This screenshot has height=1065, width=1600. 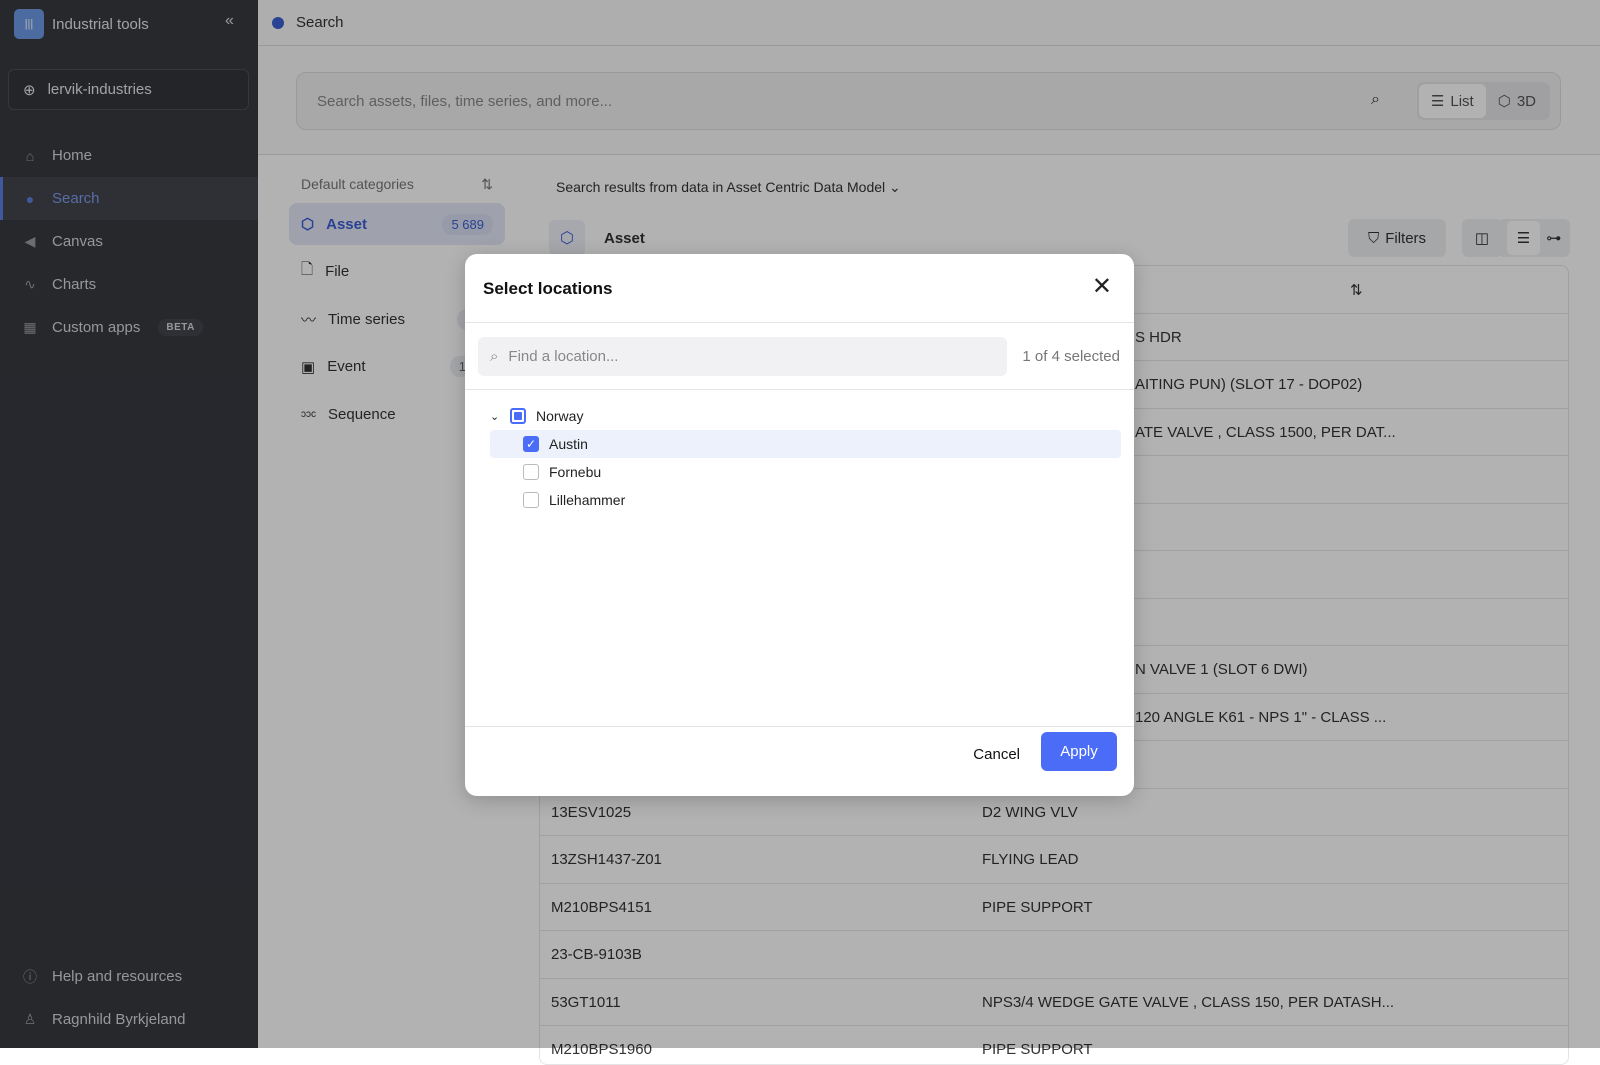 I want to click on search-icon: ⌕, so click(x=494, y=356).